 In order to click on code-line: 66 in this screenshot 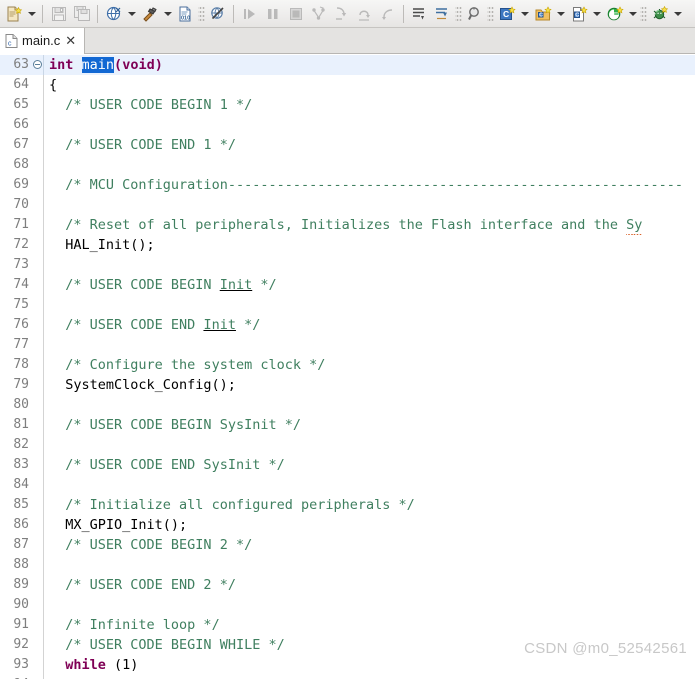, I will do `click(347, 125)`.